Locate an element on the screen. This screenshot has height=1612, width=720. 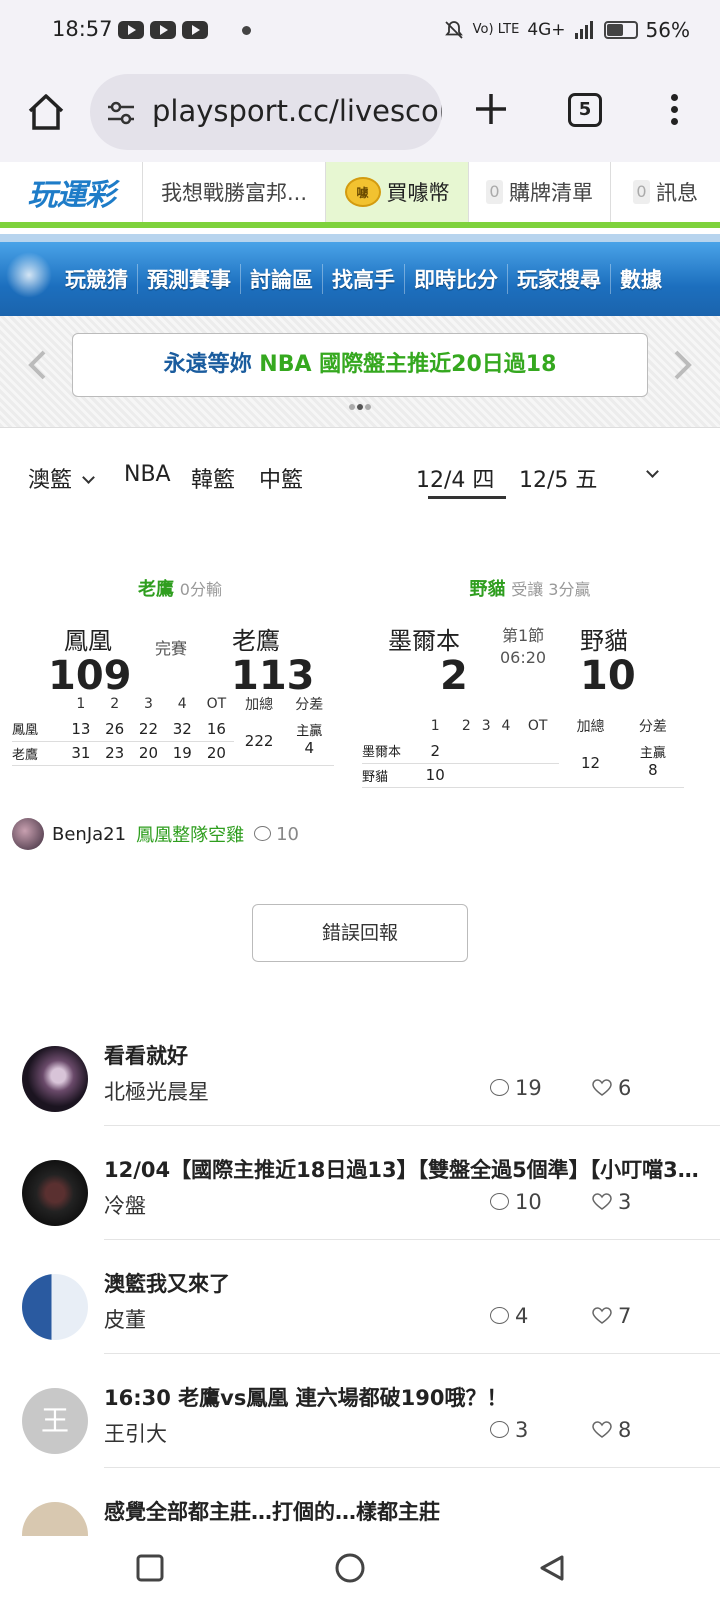
home-icon is located at coordinates (46, 112).